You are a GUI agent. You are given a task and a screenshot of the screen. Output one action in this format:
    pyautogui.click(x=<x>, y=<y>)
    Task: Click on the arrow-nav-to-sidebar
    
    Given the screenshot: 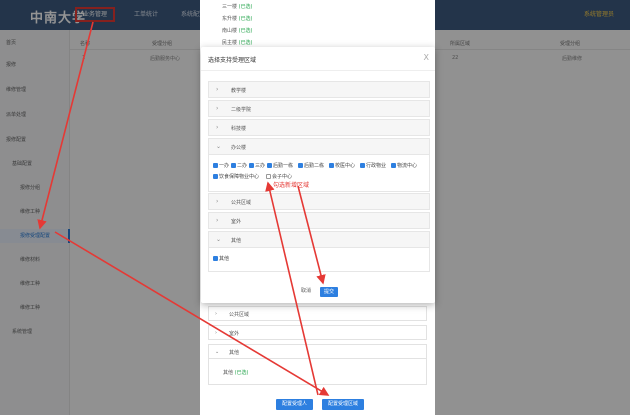 What is the action you would take?
    pyautogui.click(x=65, y=125)
    